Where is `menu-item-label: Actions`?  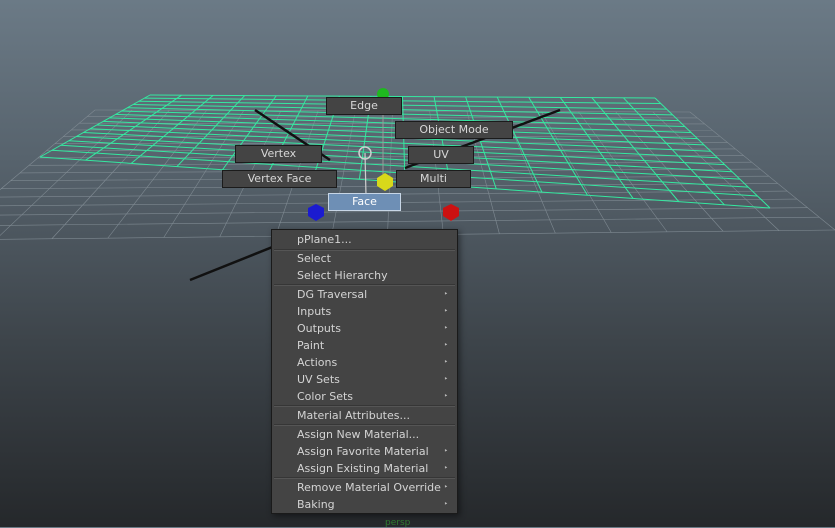 menu-item-label: Actions is located at coordinates (317, 362).